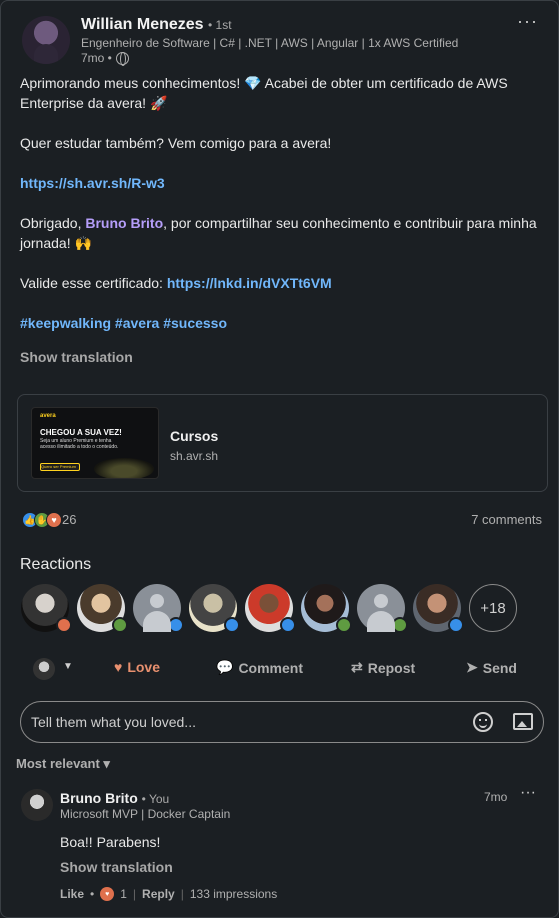 Image resolution: width=559 pixels, height=918 pixels. Describe the element at coordinates (145, 814) in the screenshot. I see `commenter-headline: Microsoft MVP | Docker Captain` at that location.